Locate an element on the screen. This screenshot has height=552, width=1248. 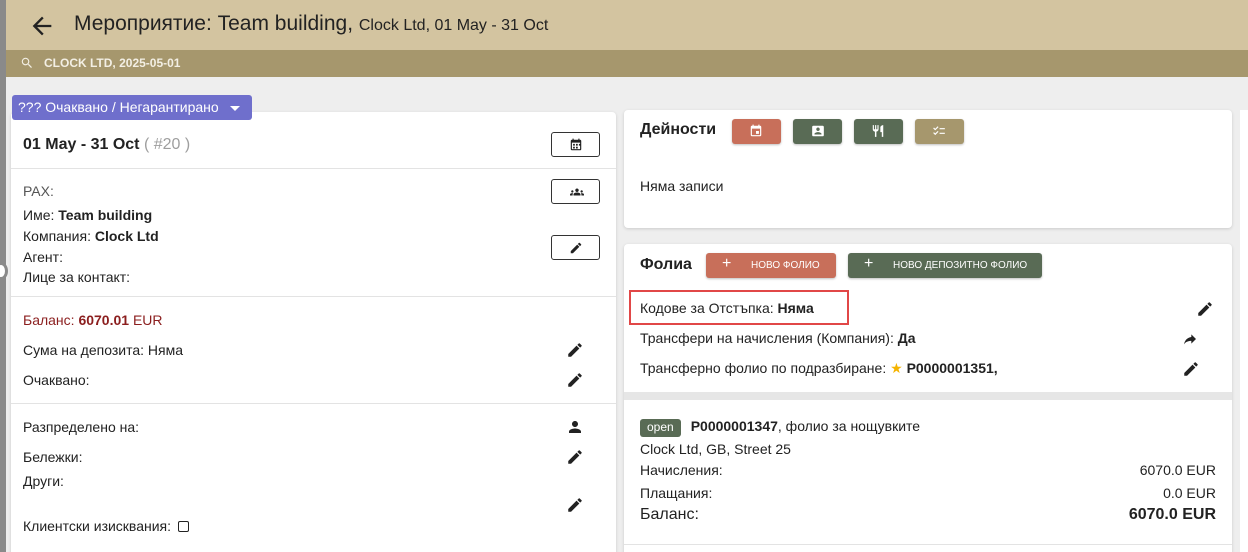
status-label: ??? Очаквано / Негарантирано is located at coordinates (118, 107).